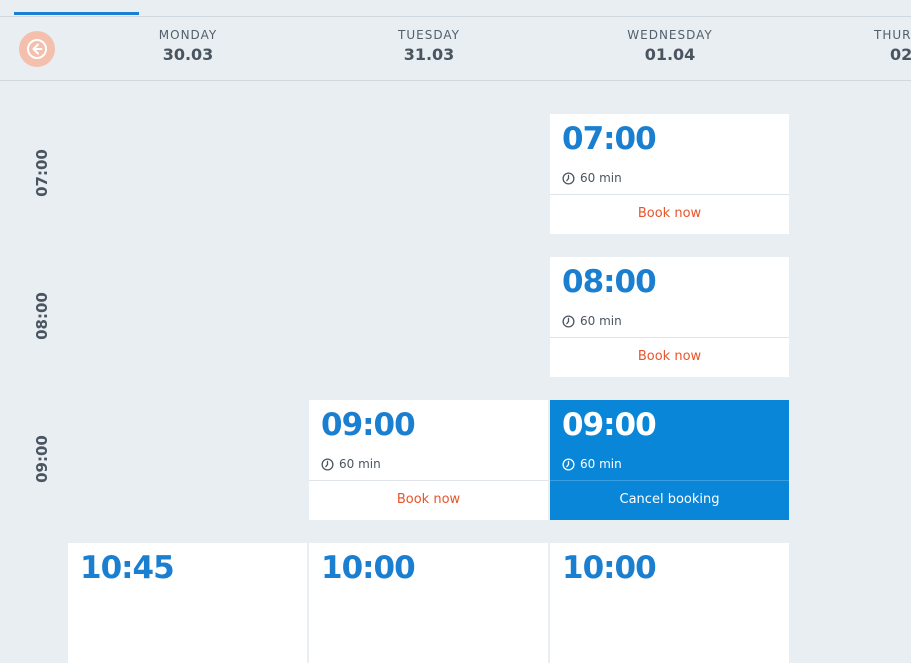  What do you see at coordinates (429, 54) in the screenshot?
I see `day-date: 31.03` at bounding box center [429, 54].